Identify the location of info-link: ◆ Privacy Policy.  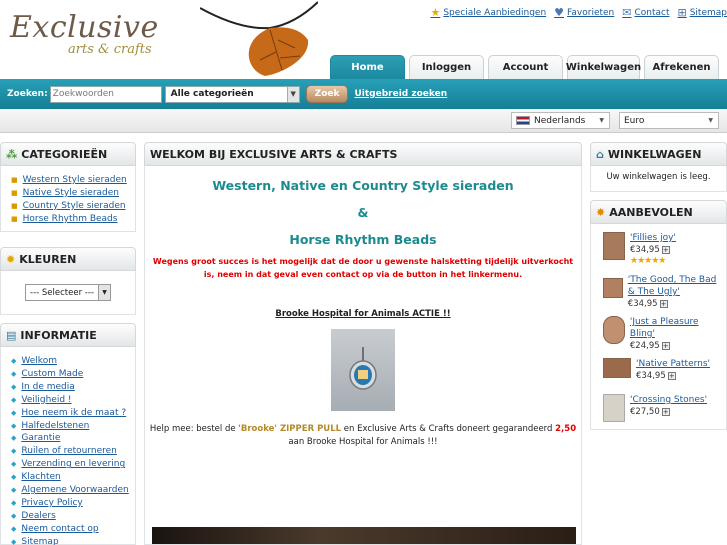
(73, 503).